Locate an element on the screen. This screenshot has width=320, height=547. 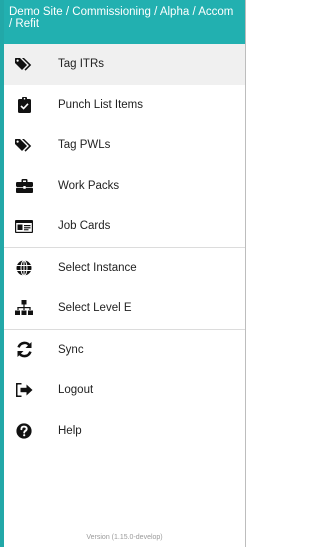
menu-item-label: Job Cards is located at coordinates (84, 226).